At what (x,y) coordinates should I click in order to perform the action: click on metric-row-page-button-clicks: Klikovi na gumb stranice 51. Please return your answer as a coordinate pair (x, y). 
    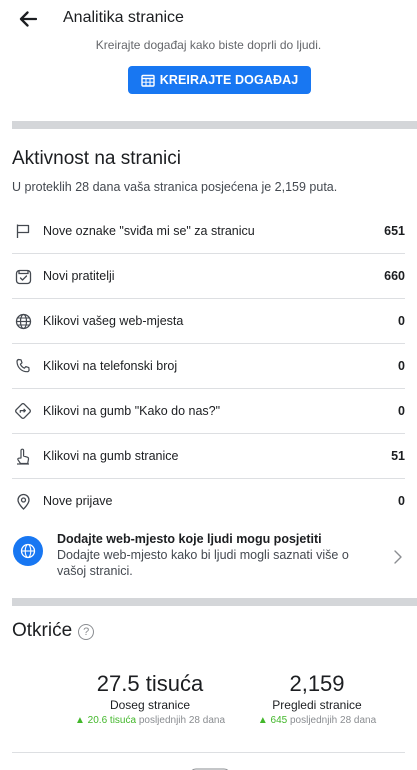
    Looking at the image, I should click on (208, 456).